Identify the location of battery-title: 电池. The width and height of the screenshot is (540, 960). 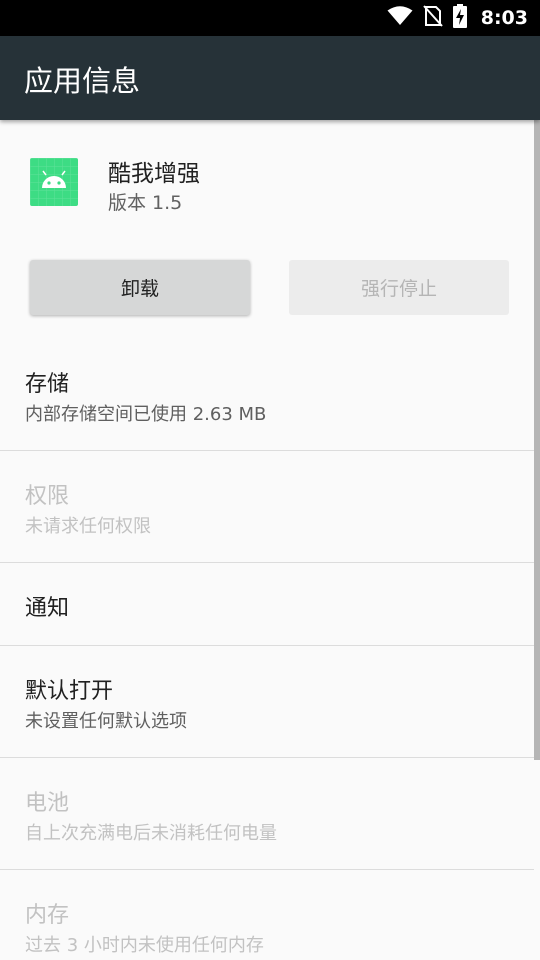
(47, 803).